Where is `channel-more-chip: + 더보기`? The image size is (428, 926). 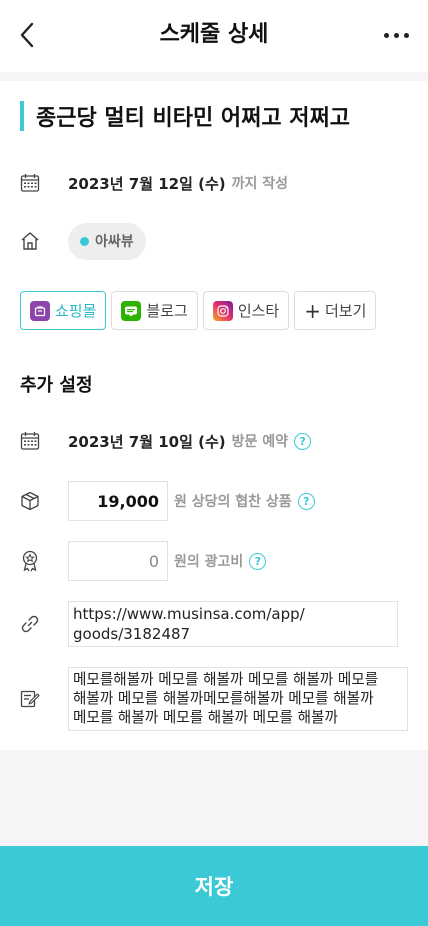 channel-more-chip: + 더보기 is located at coordinates (335, 310).